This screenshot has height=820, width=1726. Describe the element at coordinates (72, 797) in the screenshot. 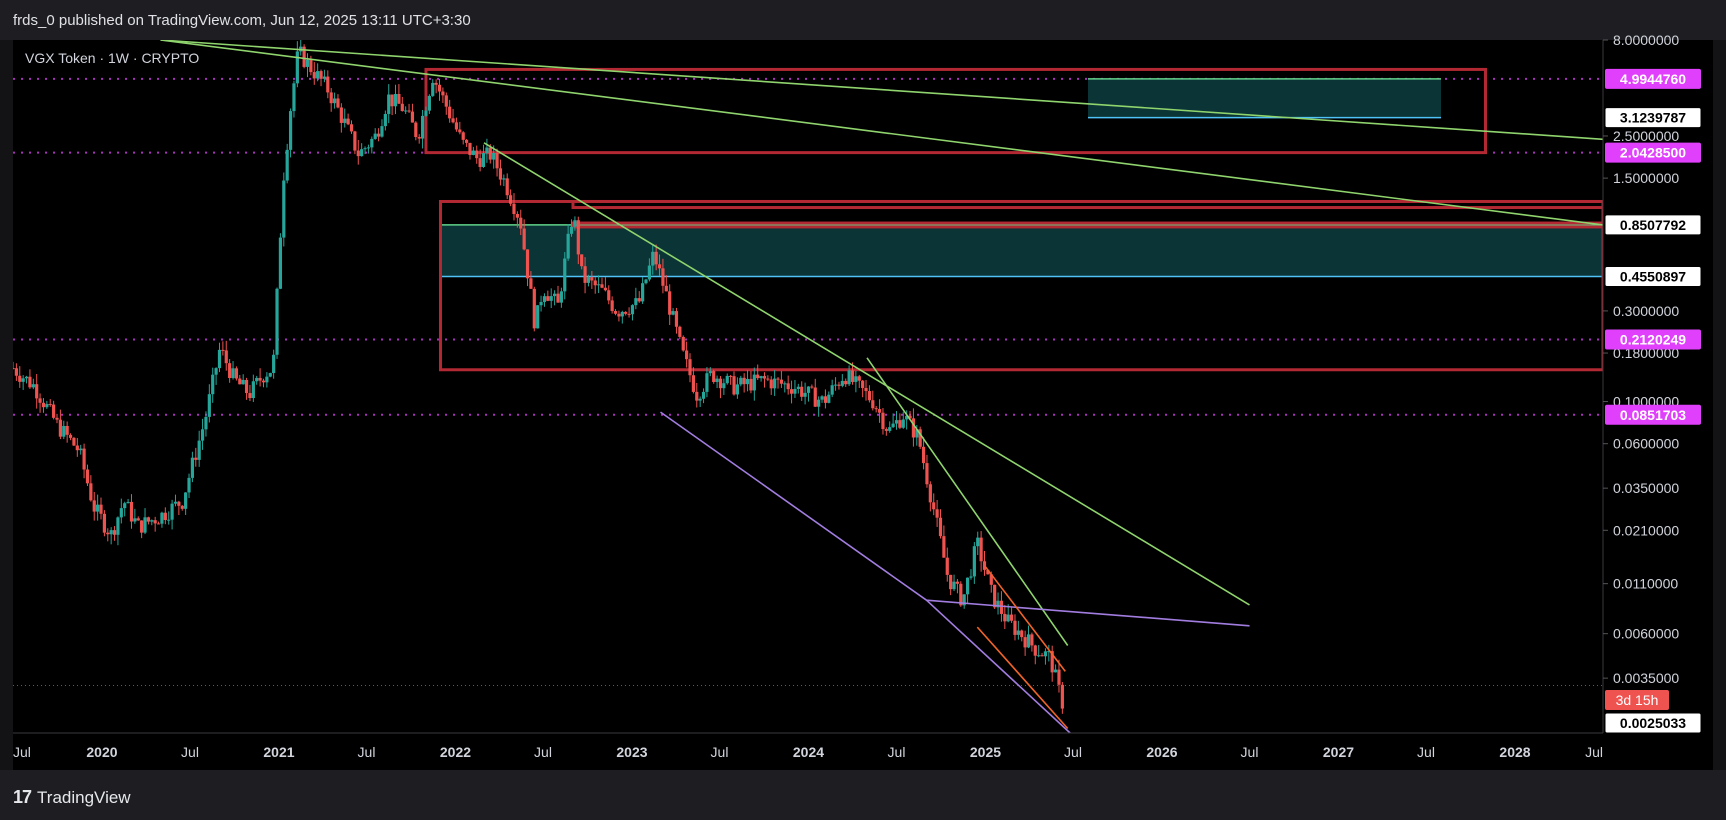

I see `tradingview-brand: 17 TradingView` at that location.